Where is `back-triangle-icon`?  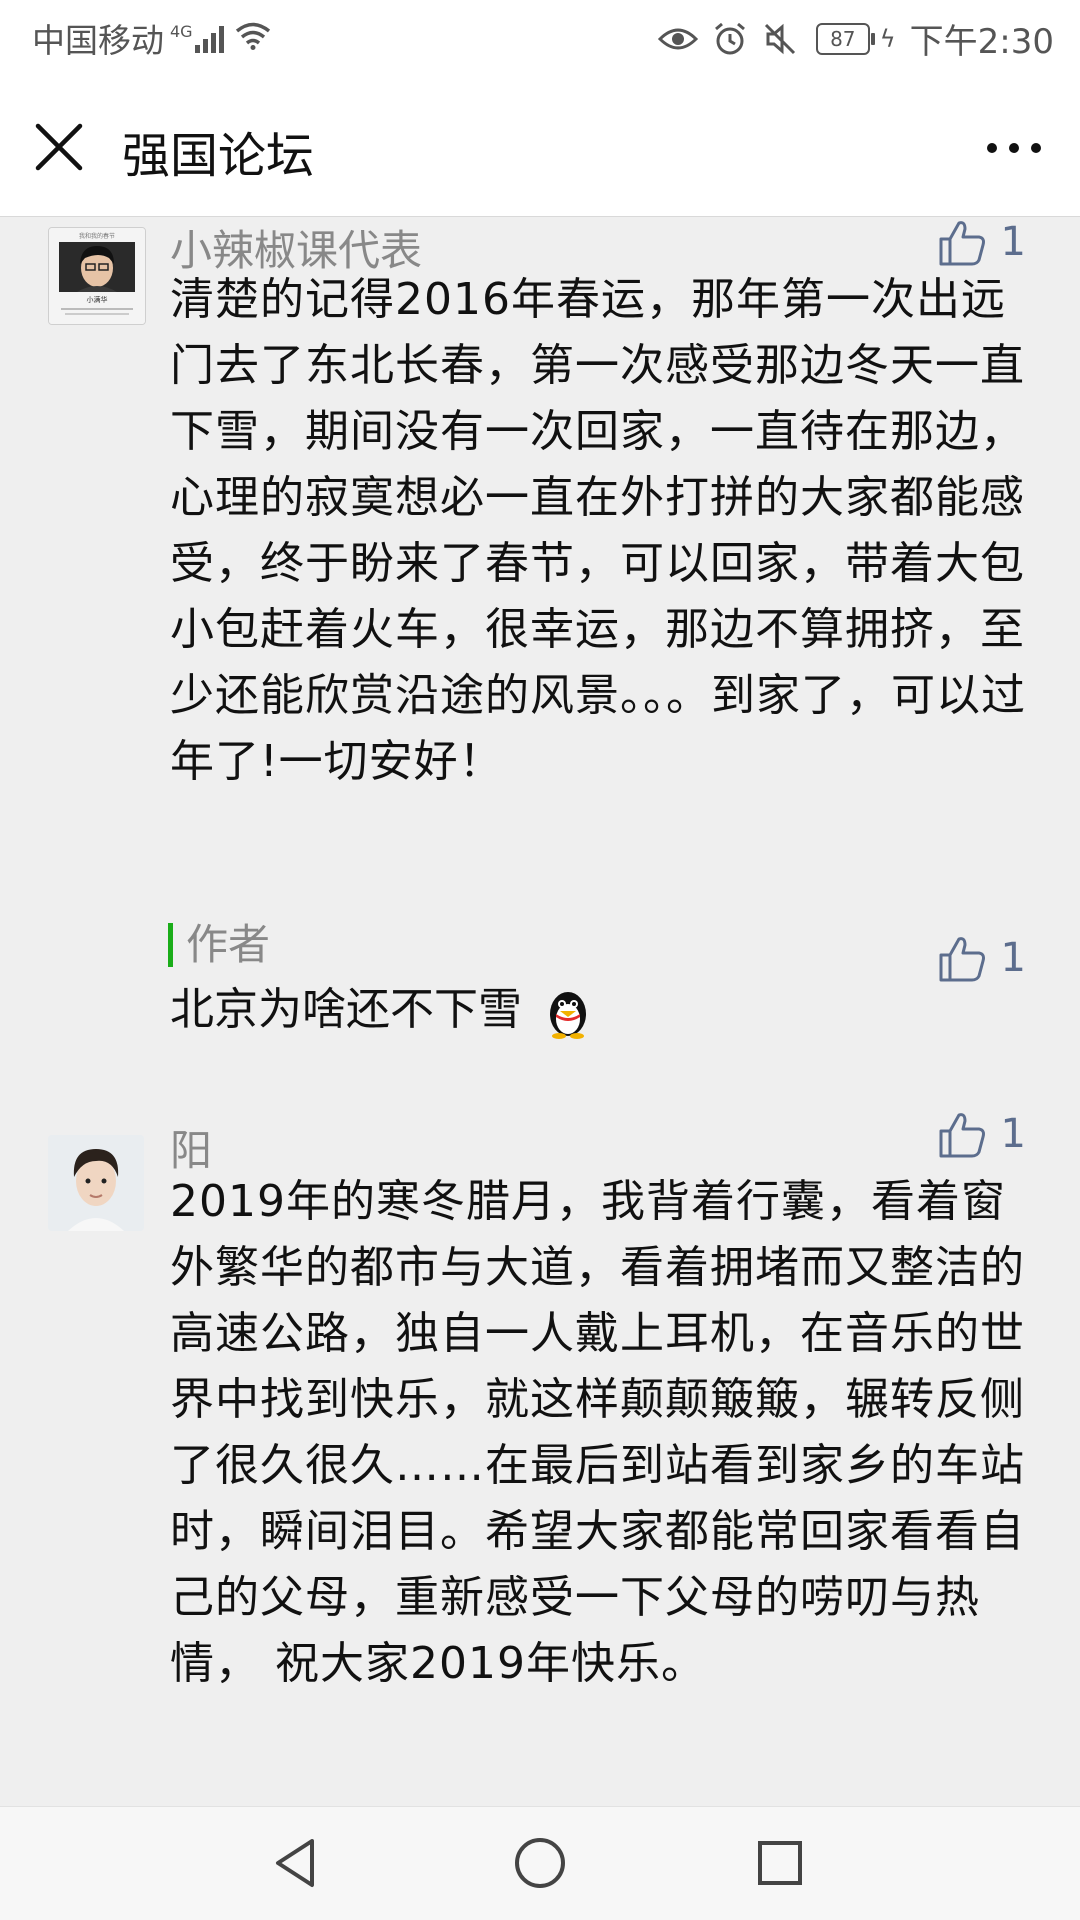 back-triangle-icon is located at coordinates (298, 1863).